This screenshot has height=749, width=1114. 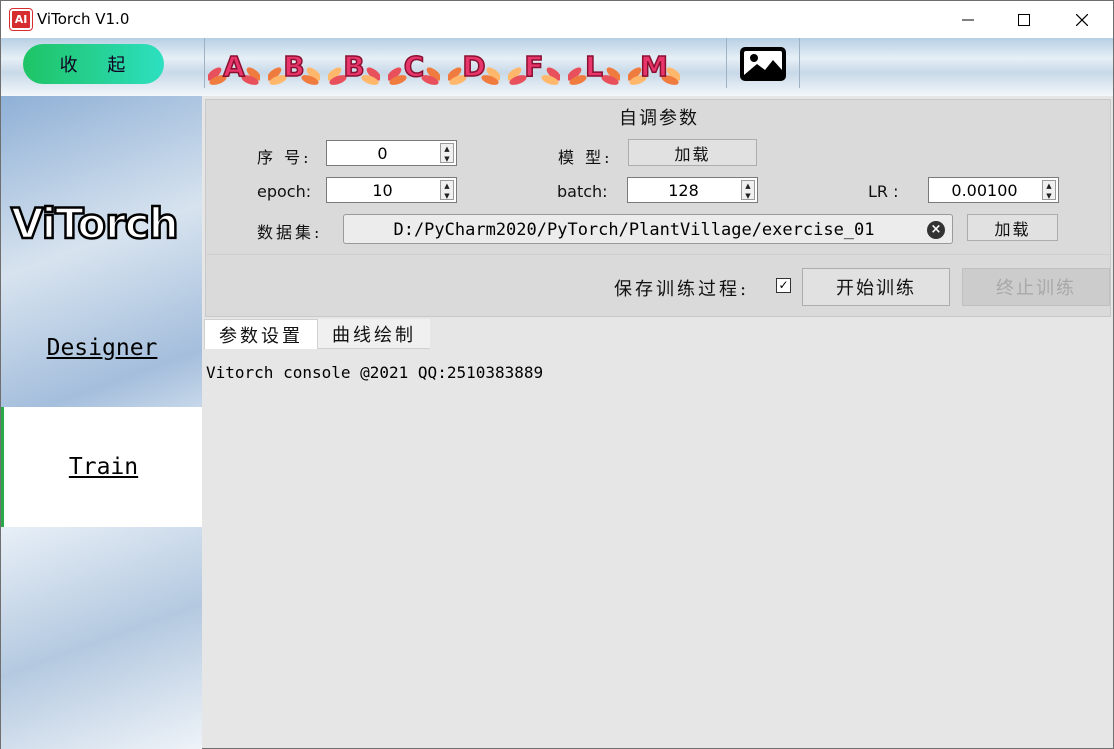 I want to click on dataset-label: 数据集:, so click(x=290, y=232).